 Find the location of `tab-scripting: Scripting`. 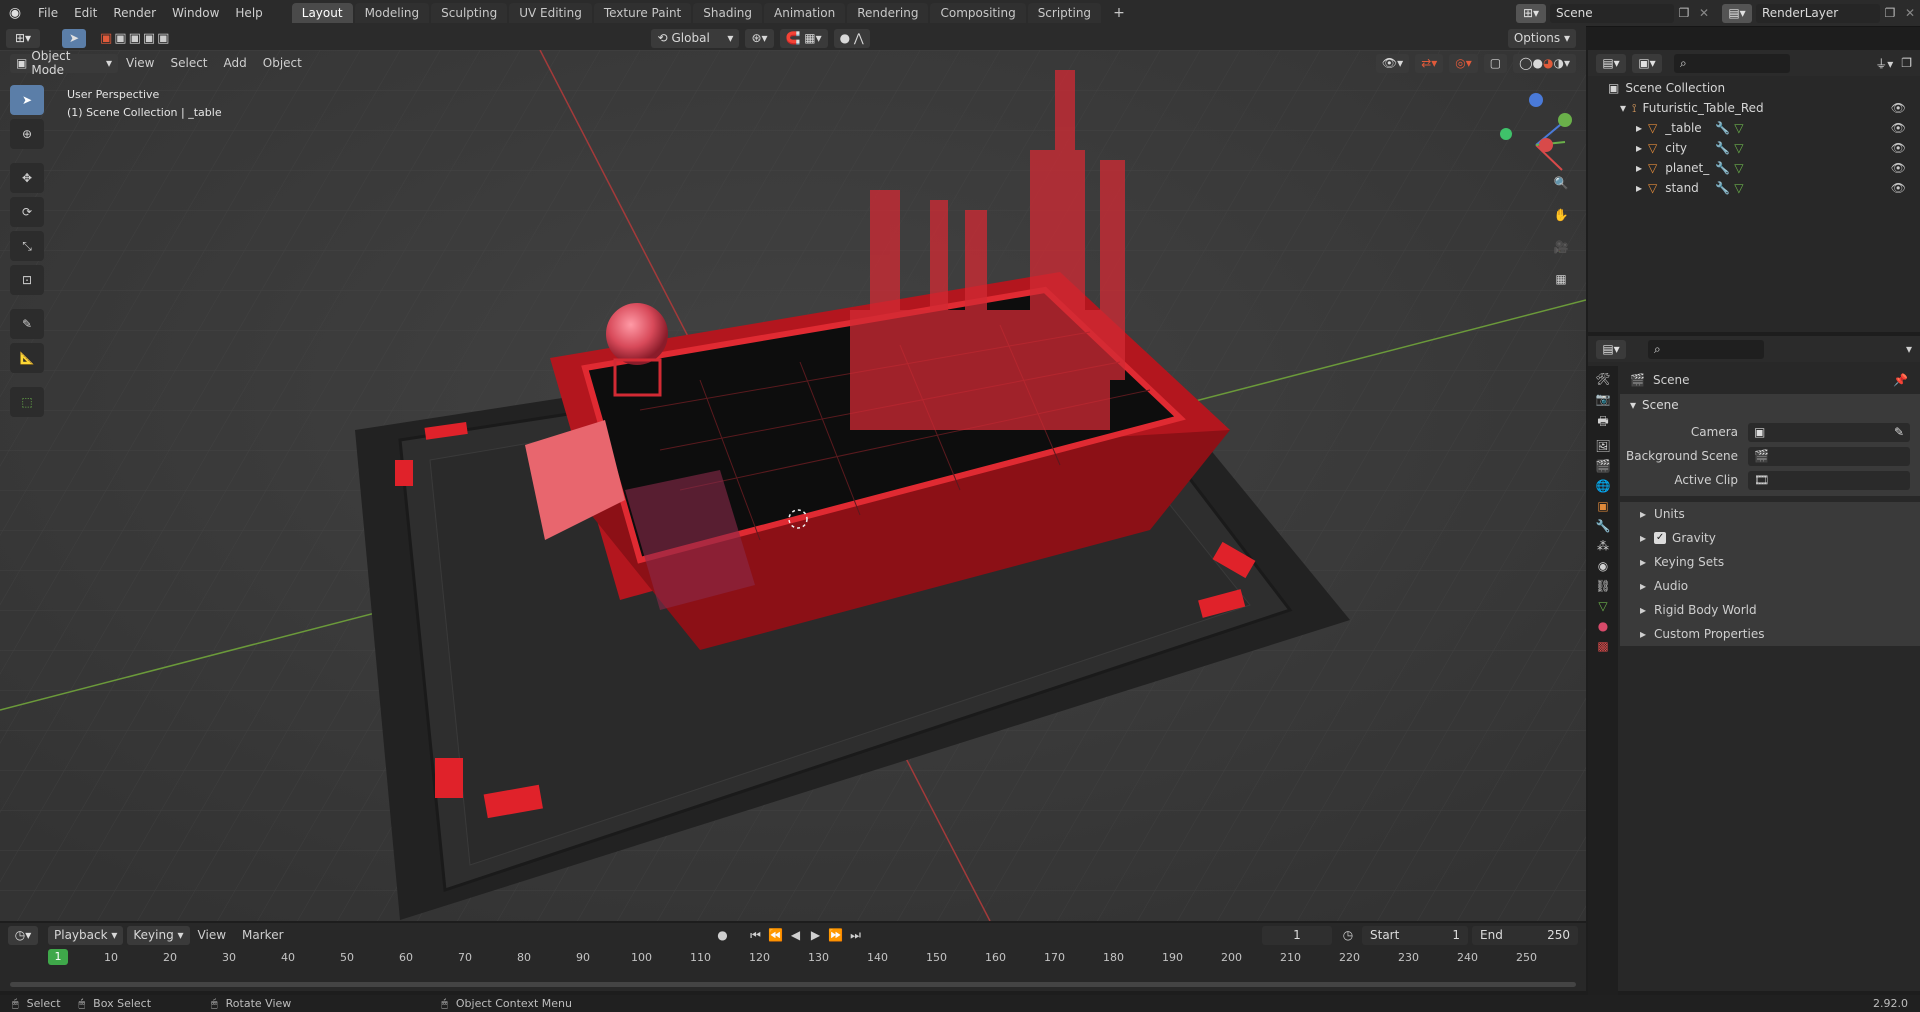

tab-scripting: Scripting is located at coordinates (1064, 13).